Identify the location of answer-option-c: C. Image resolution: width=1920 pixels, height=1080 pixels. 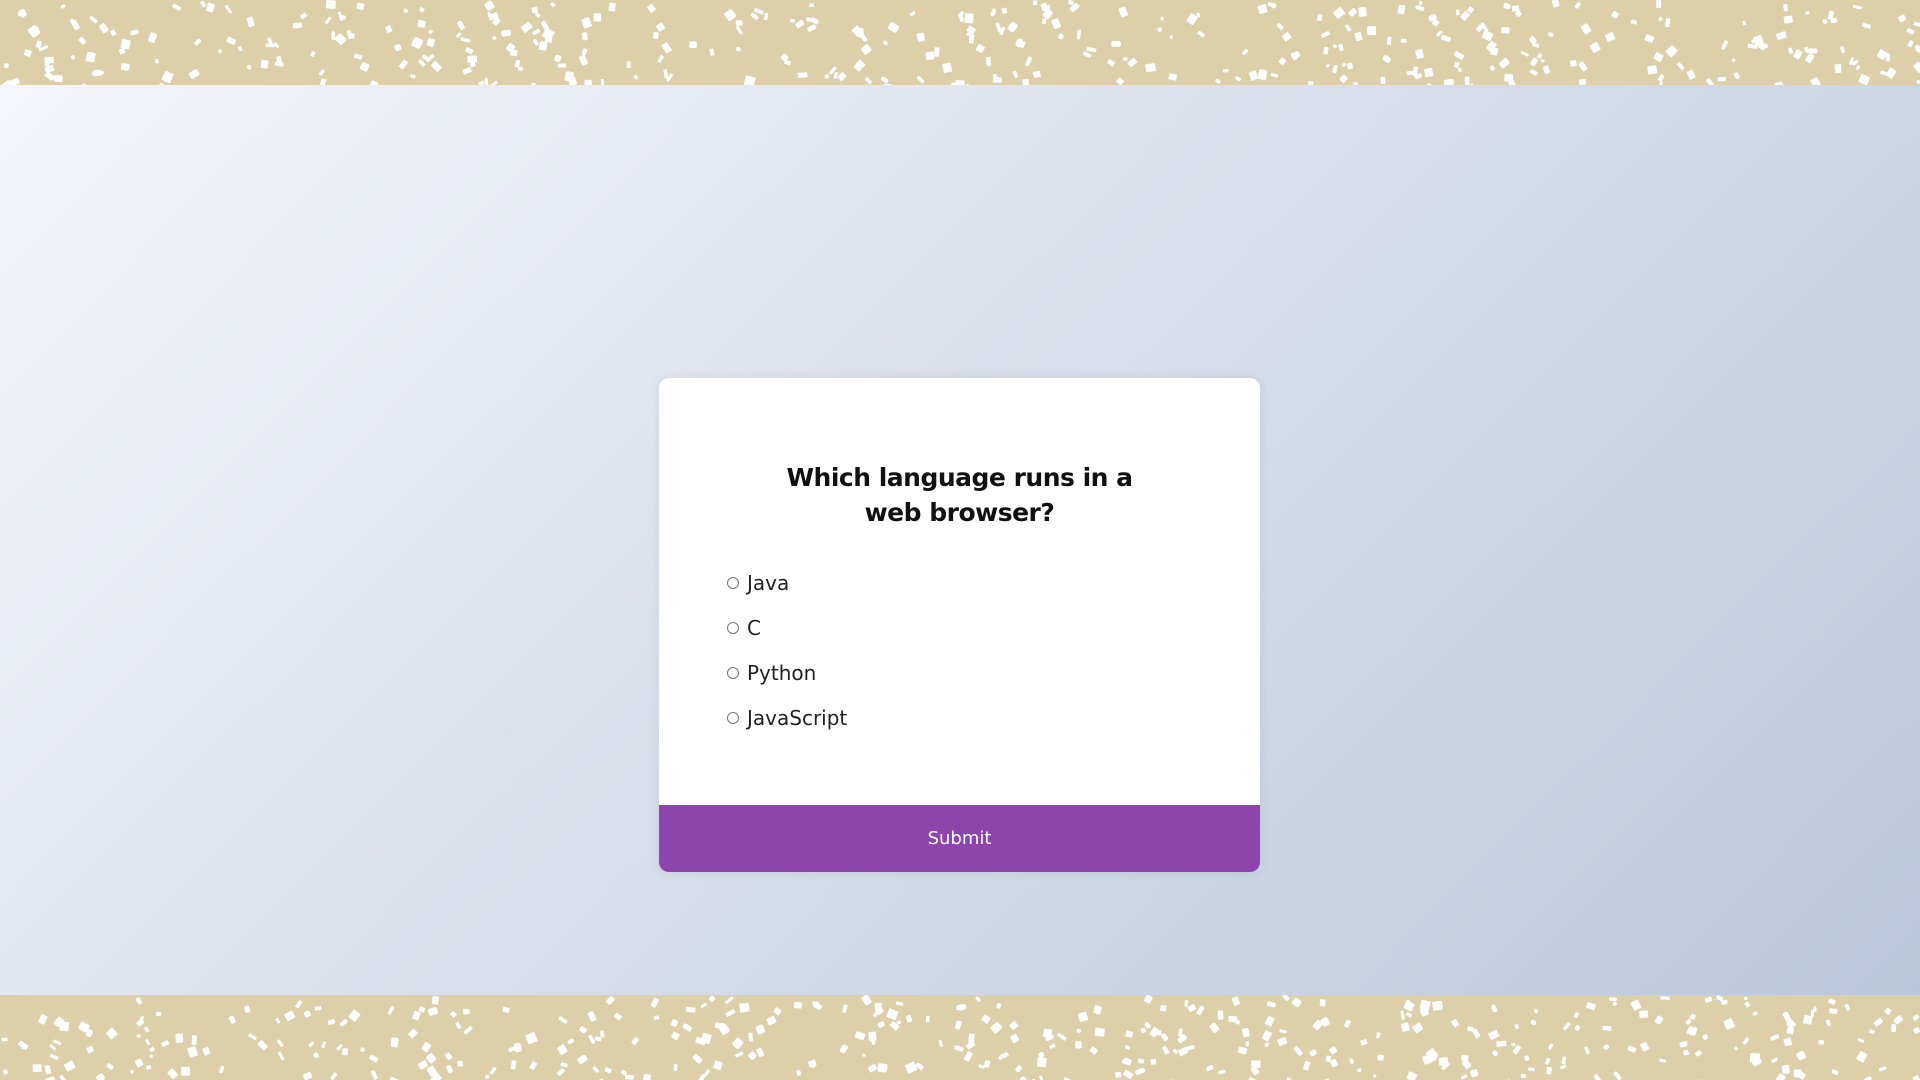
(959, 627).